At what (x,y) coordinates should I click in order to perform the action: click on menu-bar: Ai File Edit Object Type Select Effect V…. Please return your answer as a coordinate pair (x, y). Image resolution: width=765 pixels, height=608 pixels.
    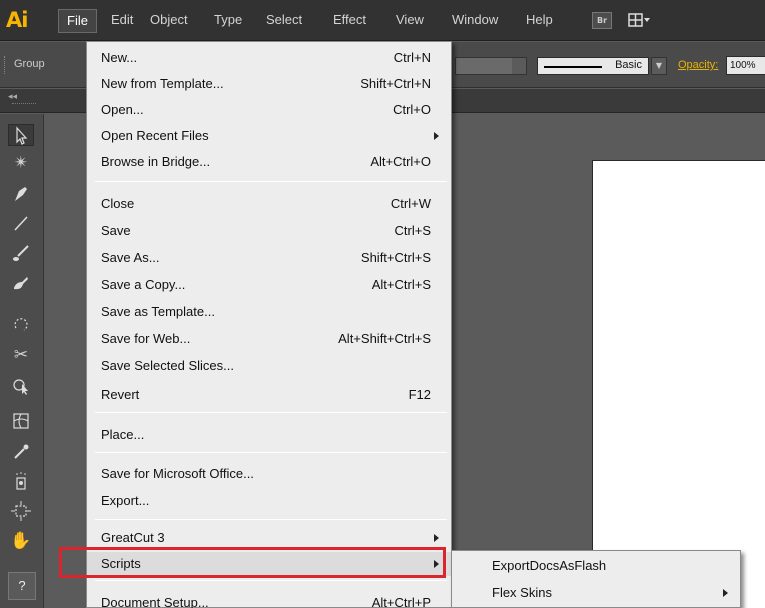
    Looking at the image, I should click on (382, 20).